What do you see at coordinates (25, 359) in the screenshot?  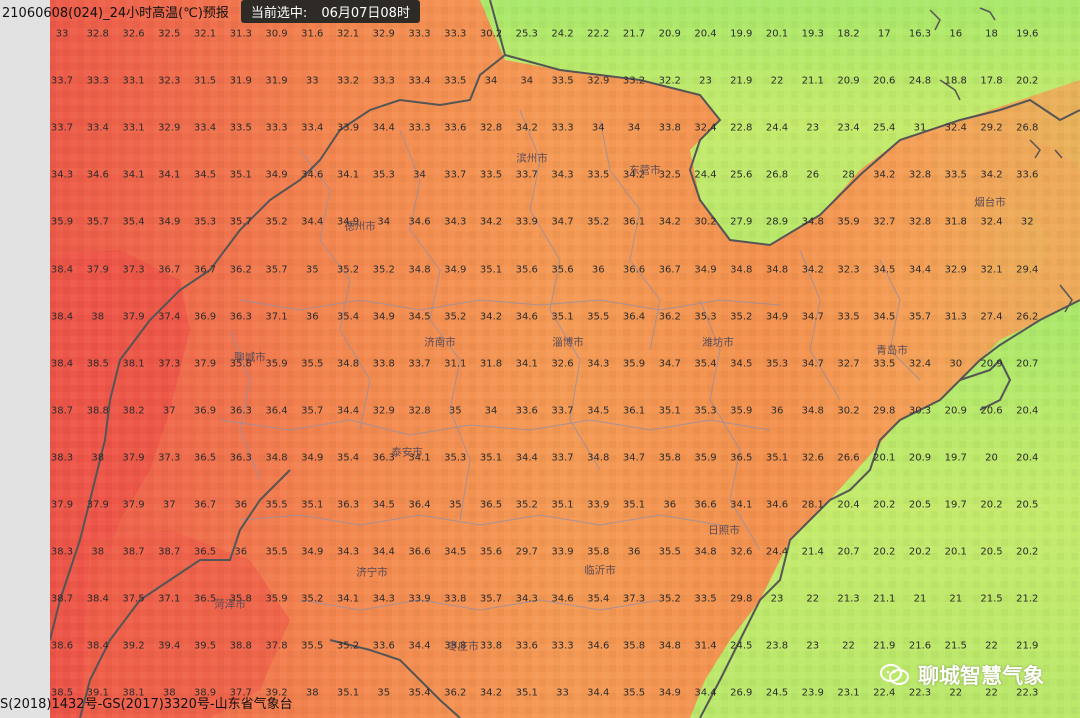 I see `left-panel-strip` at bounding box center [25, 359].